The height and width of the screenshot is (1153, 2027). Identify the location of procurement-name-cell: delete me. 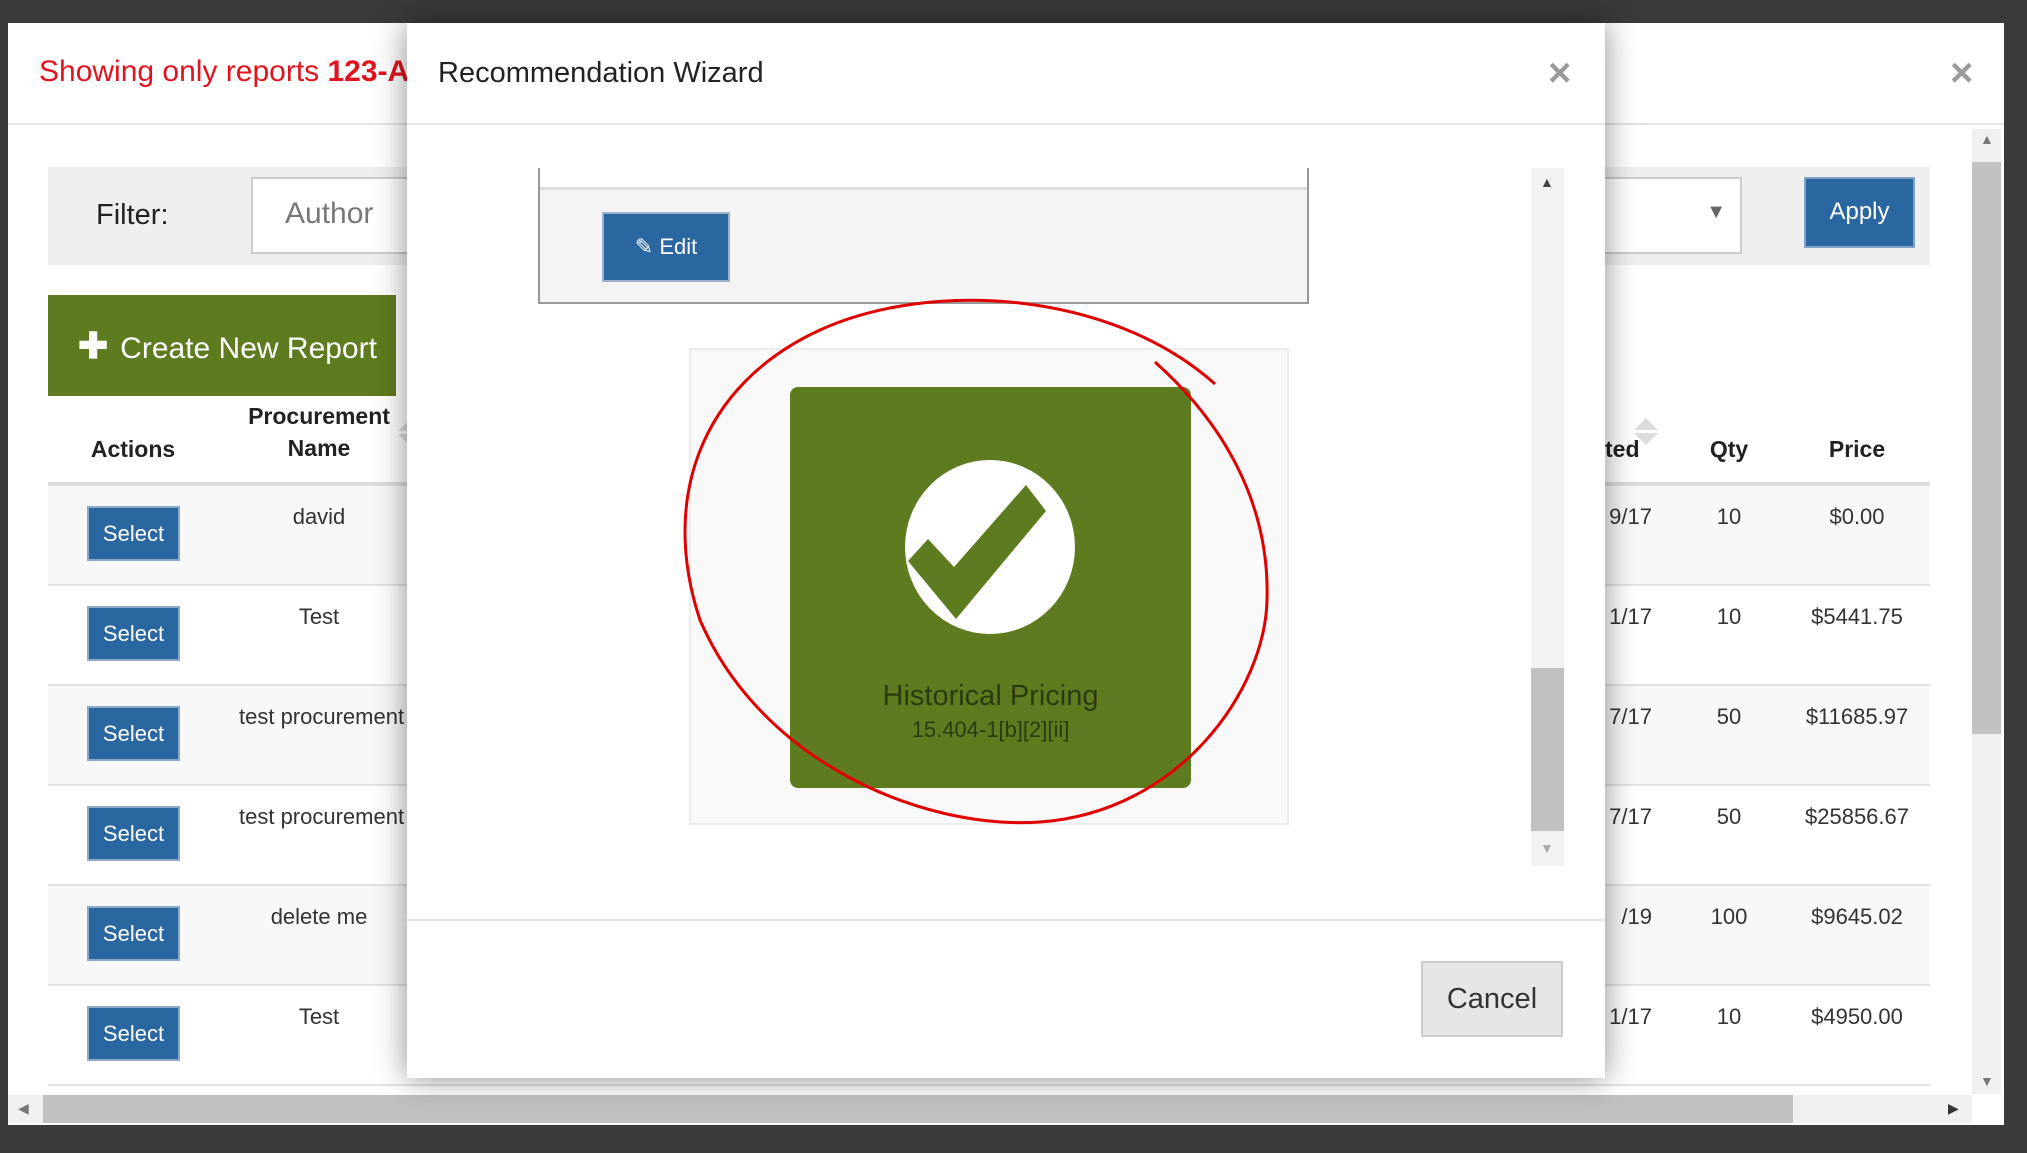
(319, 916).